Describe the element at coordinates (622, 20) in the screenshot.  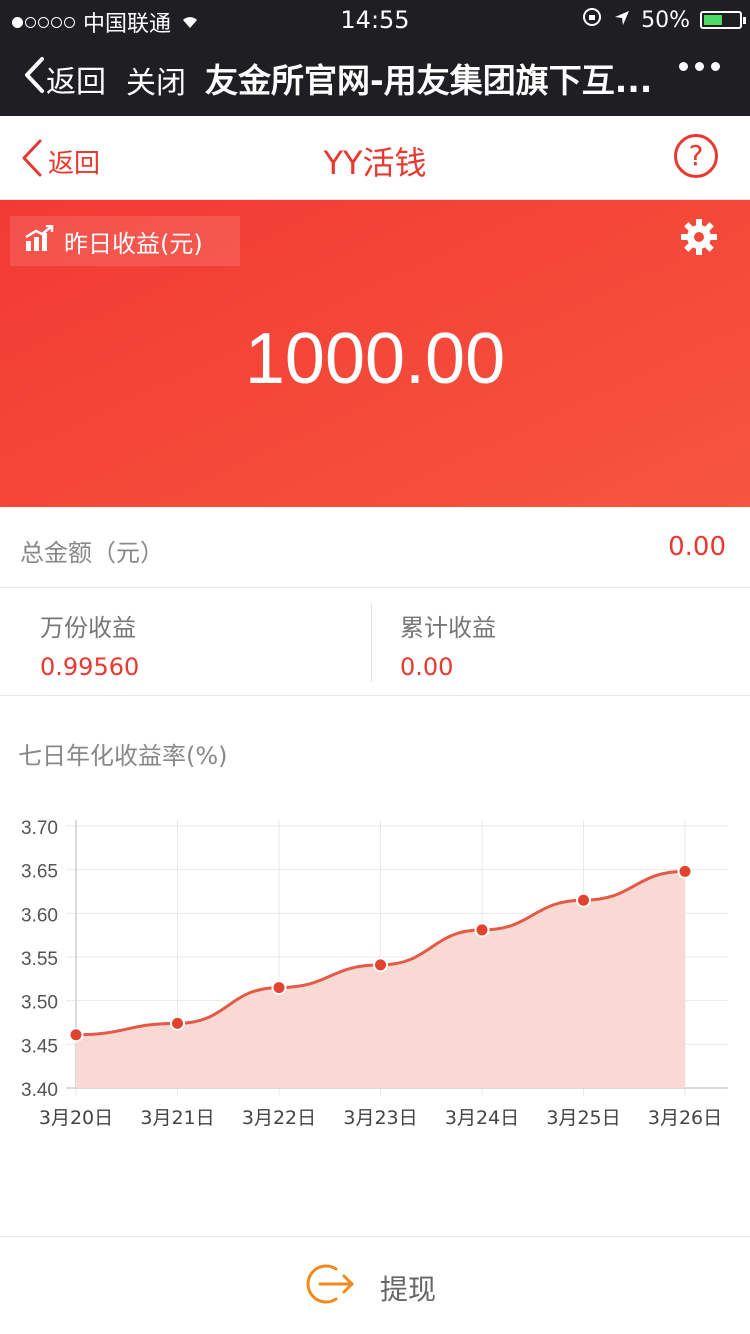
I see `location-icon` at that location.